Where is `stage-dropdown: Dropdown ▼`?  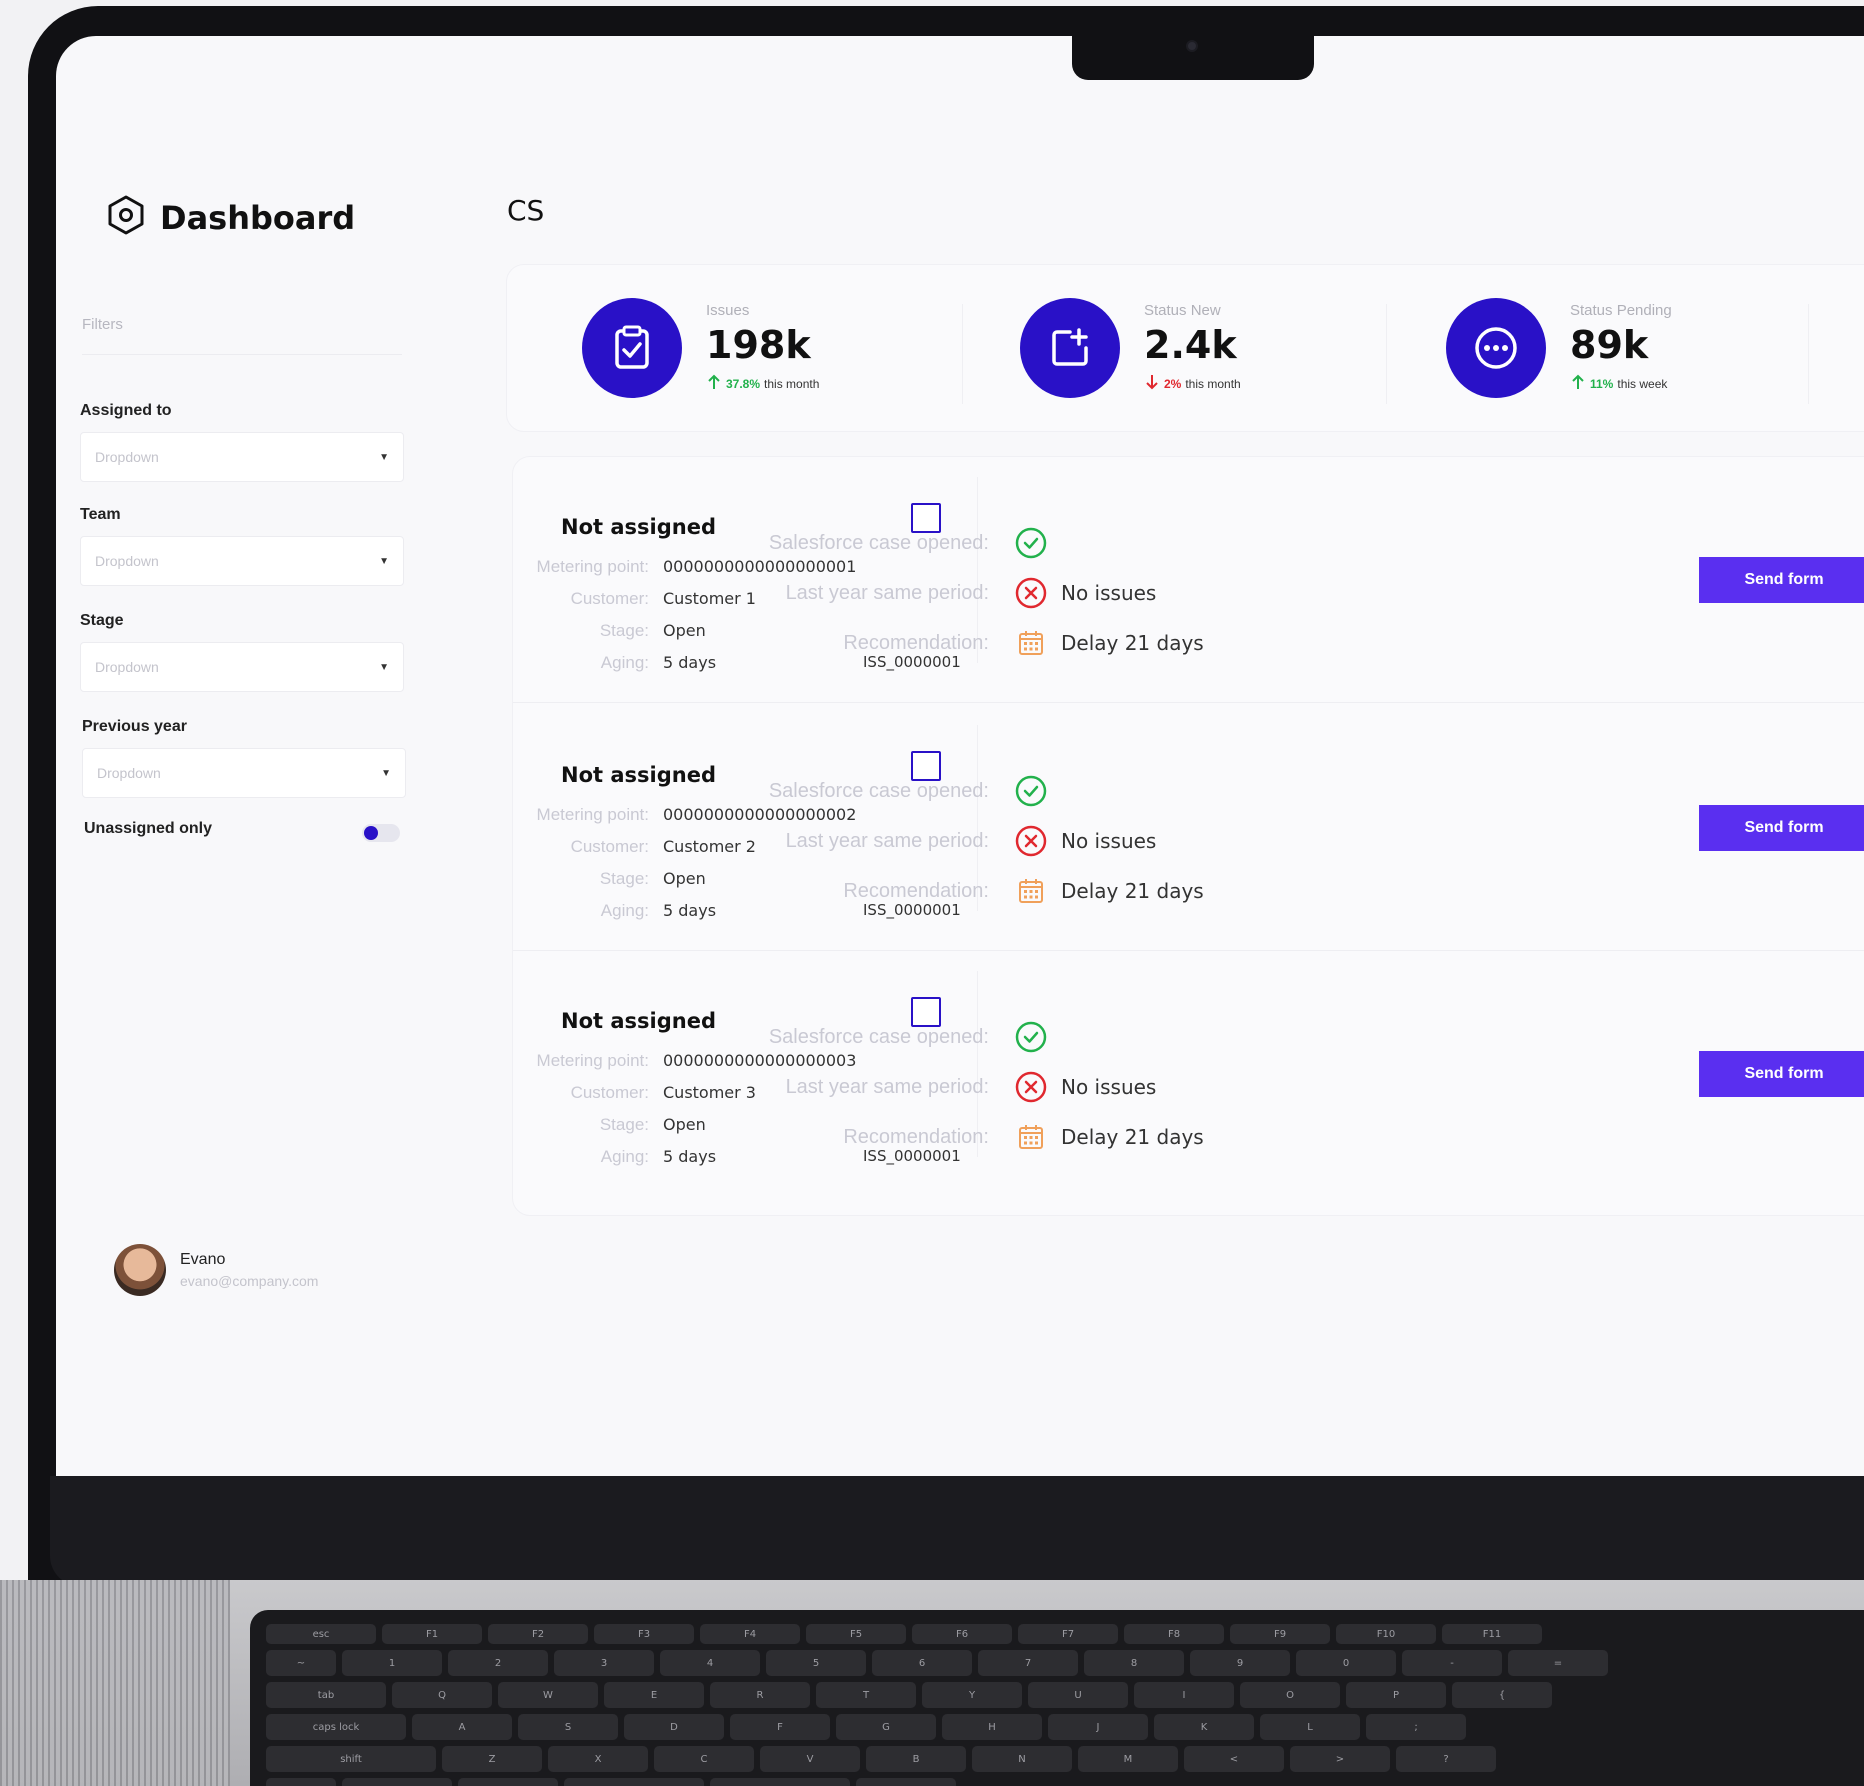 stage-dropdown: Dropdown ▼ is located at coordinates (242, 667).